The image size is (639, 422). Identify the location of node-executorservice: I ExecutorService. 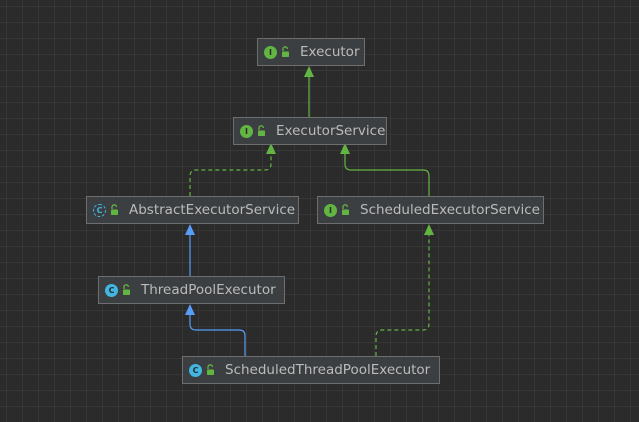
(310, 131).